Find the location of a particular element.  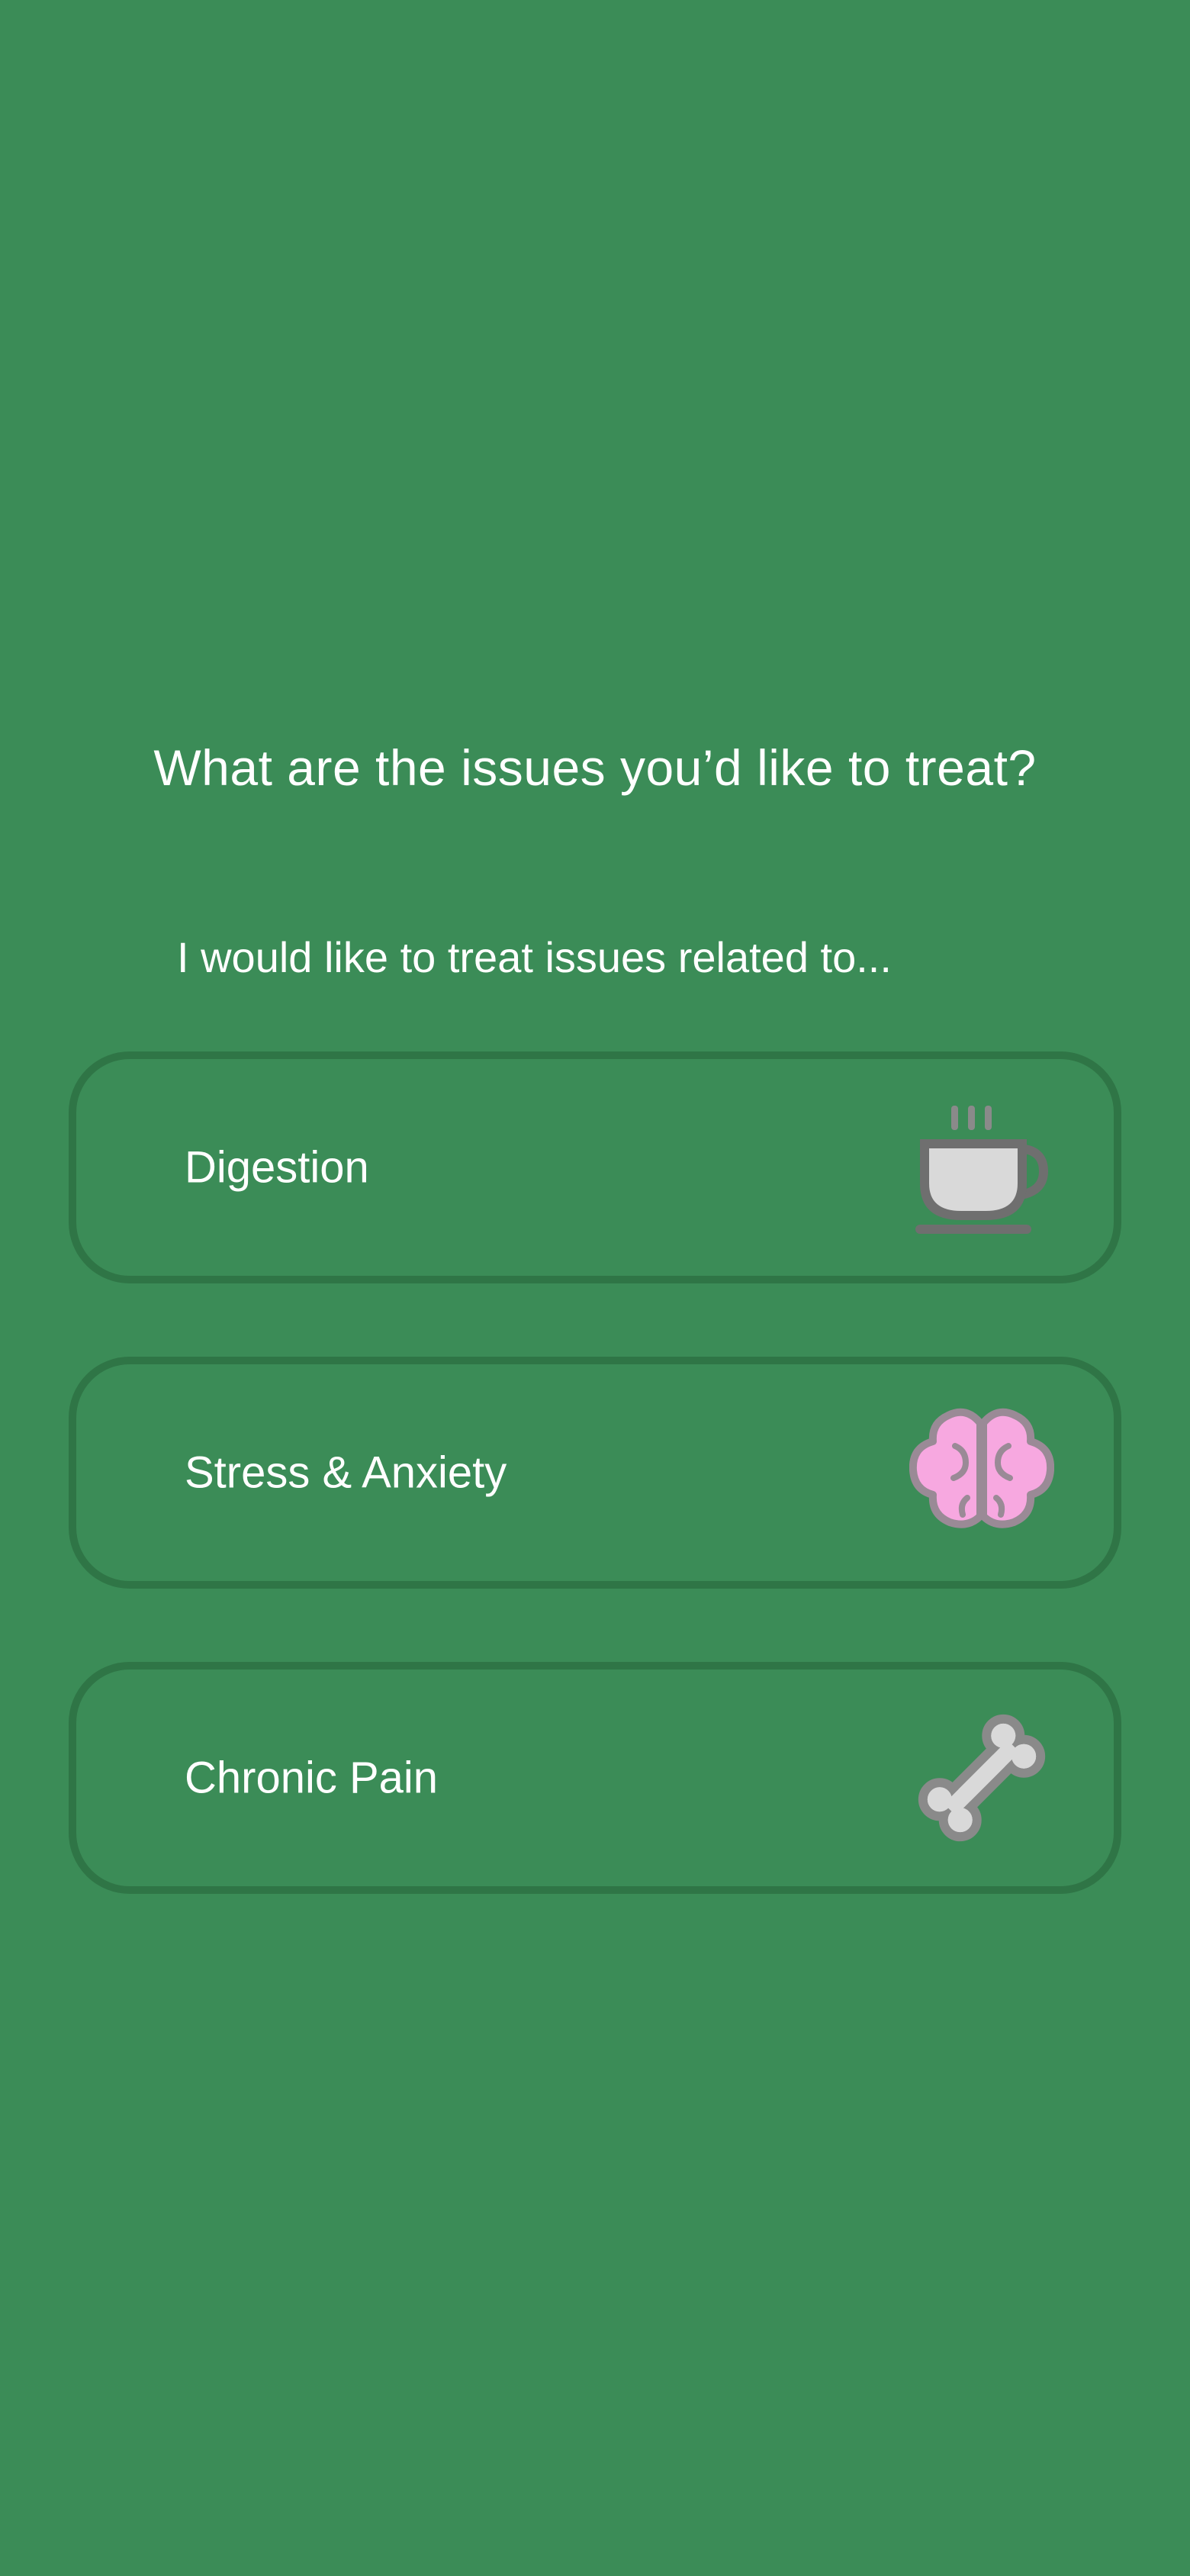

option-stress-anxiety: Stress & Anxiety is located at coordinates (595, 1473).